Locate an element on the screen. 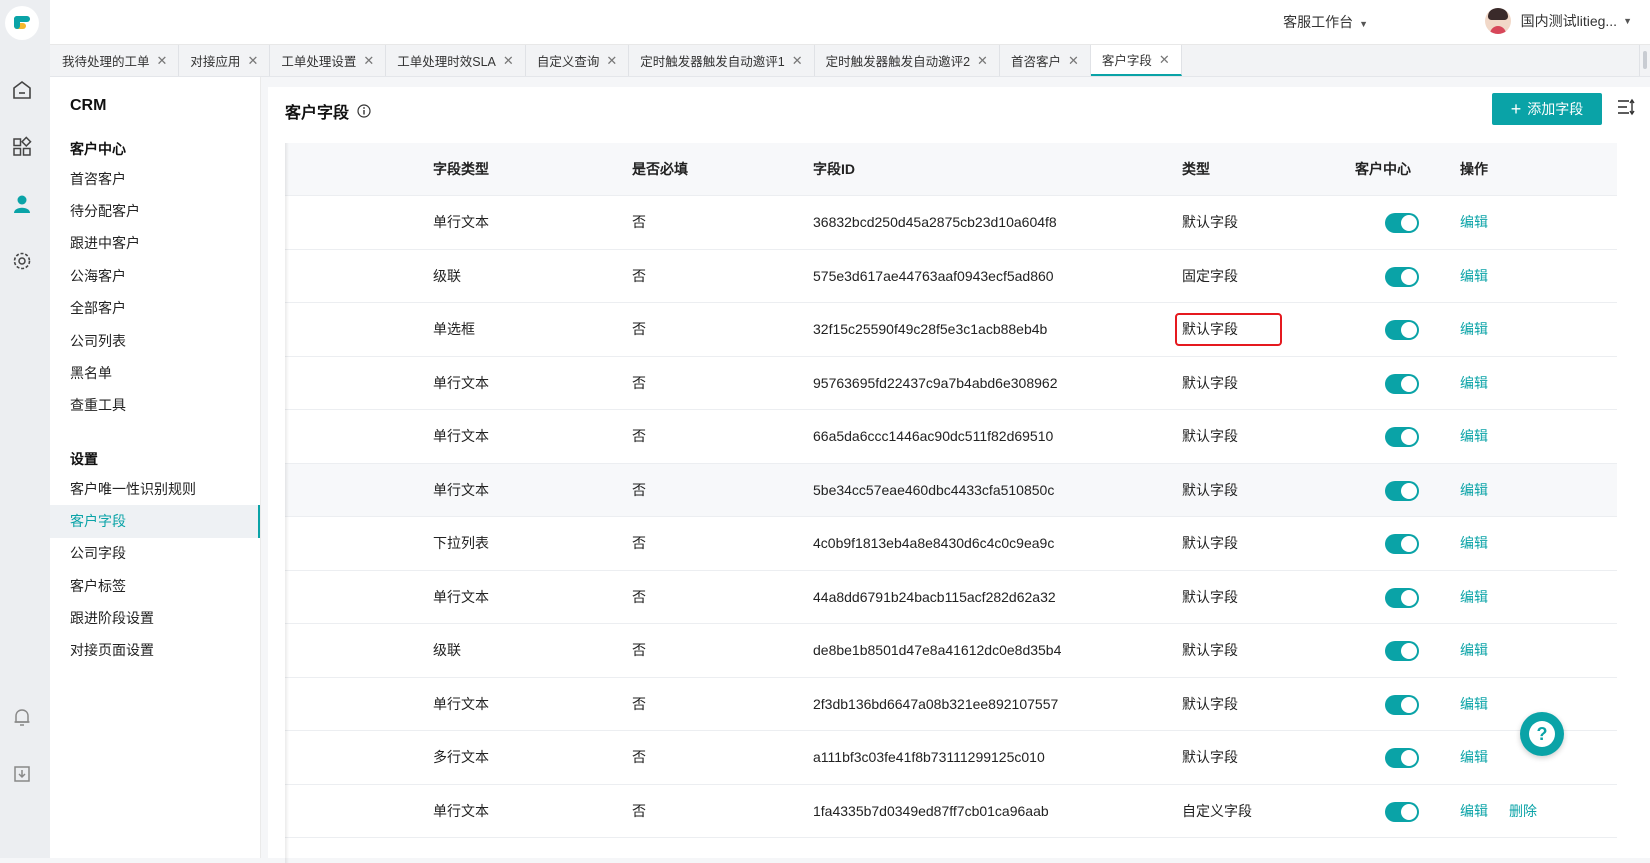 Image resolution: width=1650 pixels, height=863 pixels. sidebar-item-blacklist: 黑名单 is located at coordinates (155, 373).